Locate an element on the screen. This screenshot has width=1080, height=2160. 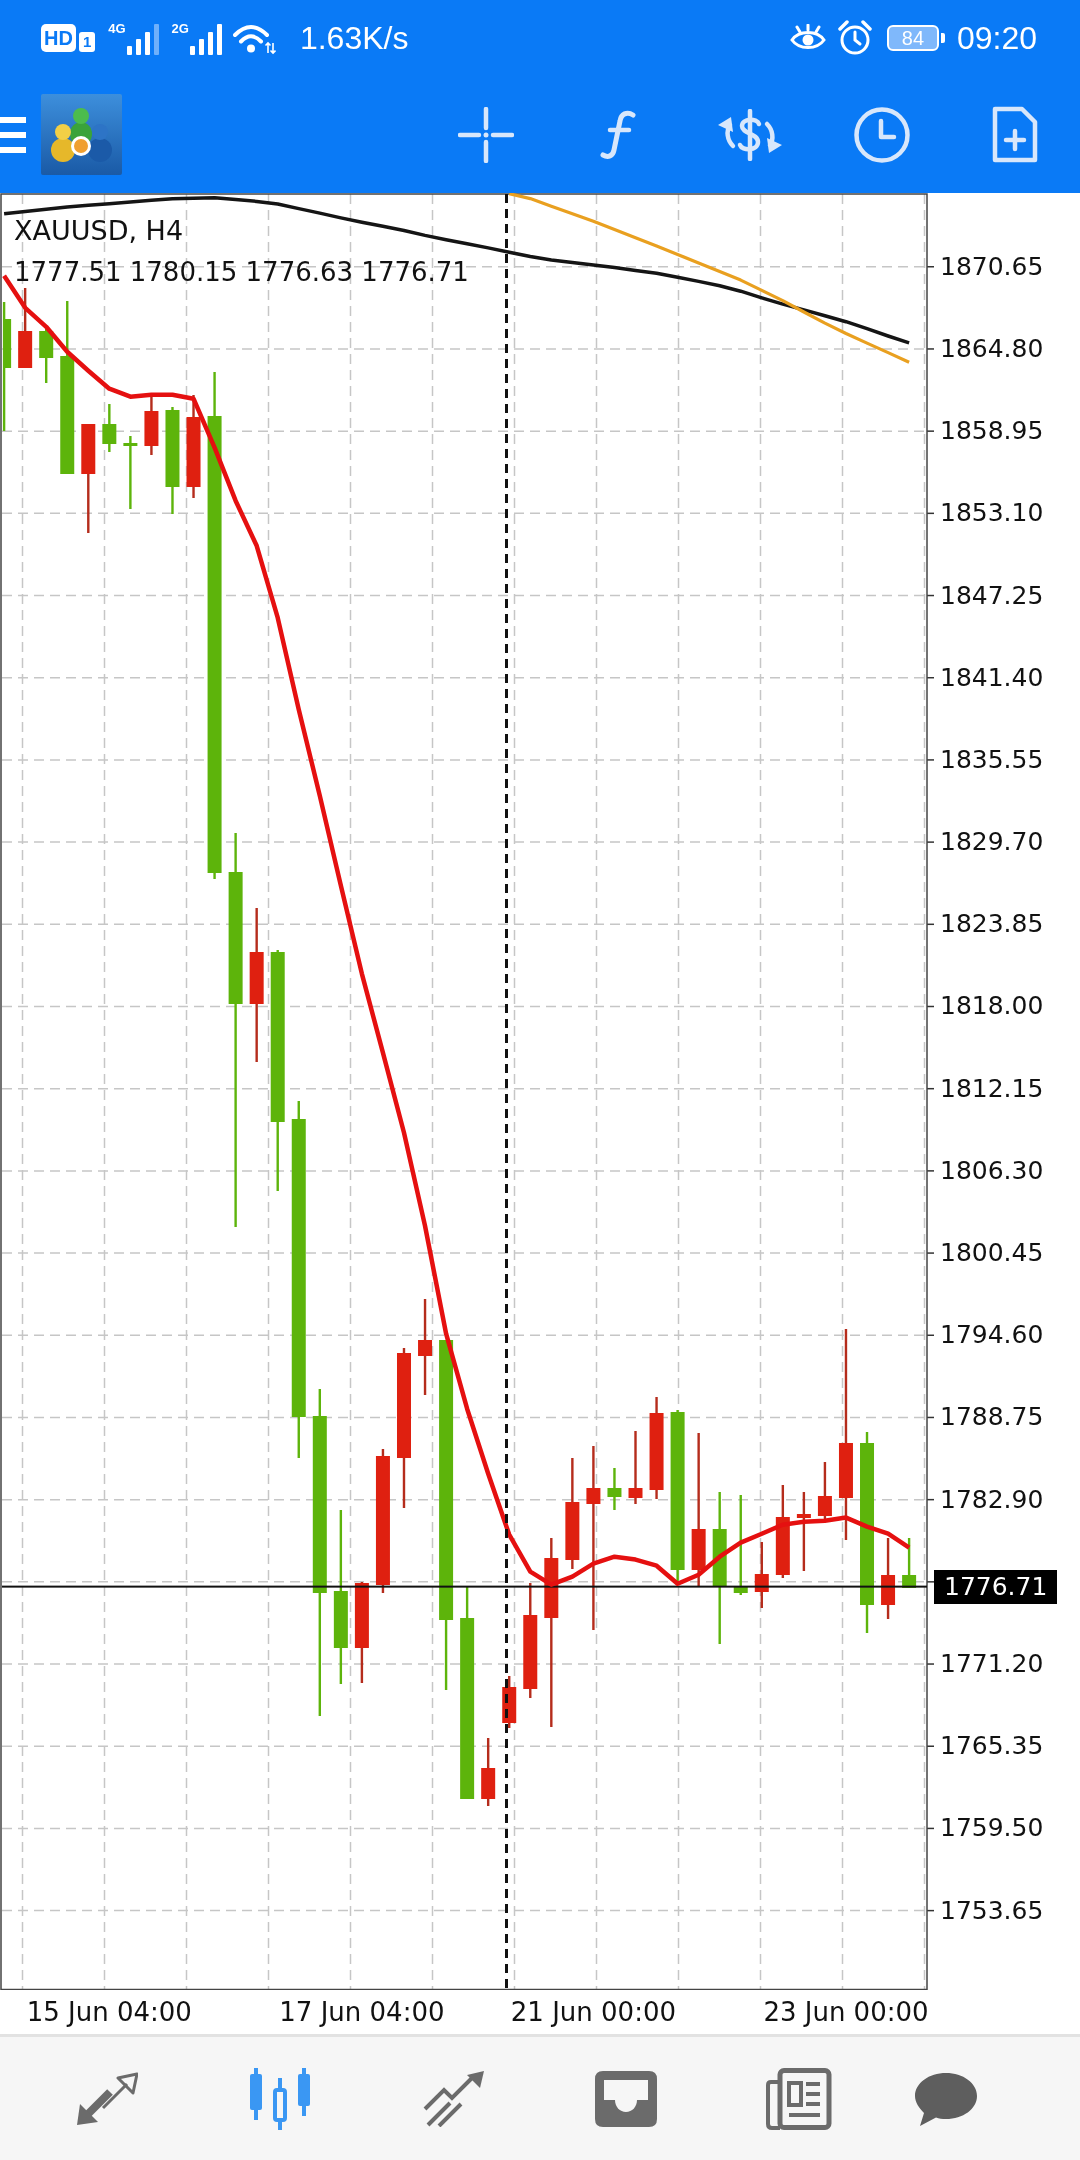
file-plus-icon is located at coordinates (1014, 134).